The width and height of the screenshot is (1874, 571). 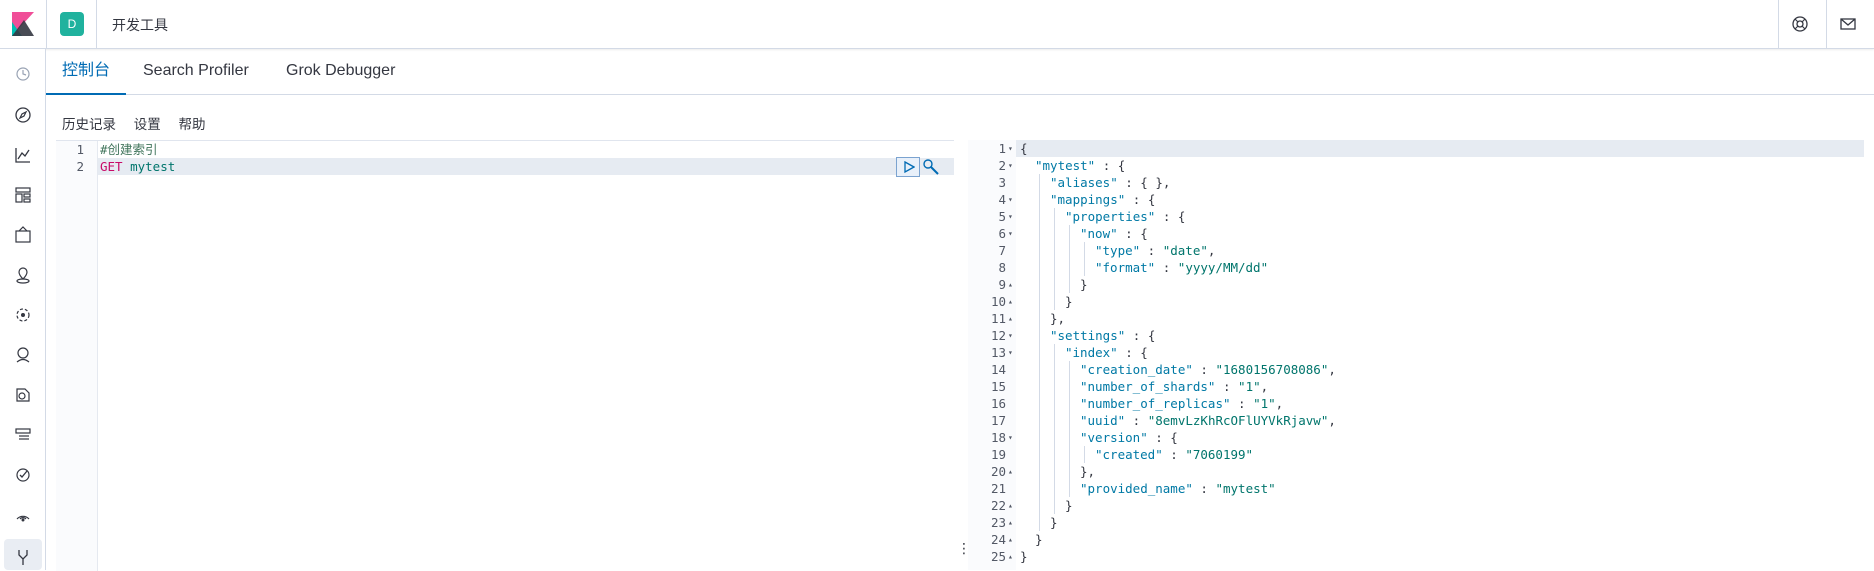 What do you see at coordinates (964, 548) in the screenshot?
I see `panel-resizer: ⋮` at bounding box center [964, 548].